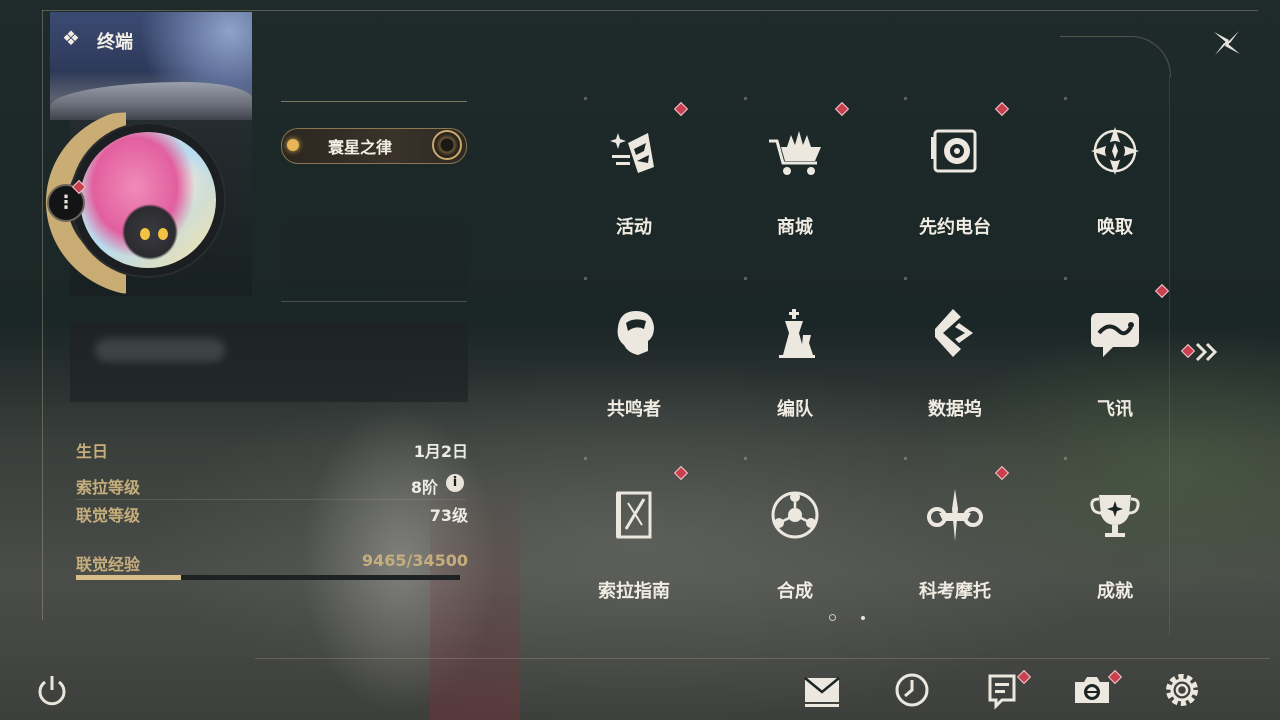 This screenshot has height=720, width=1280. What do you see at coordinates (160, 350) in the screenshot?
I see `signature-text-blurred` at bounding box center [160, 350].